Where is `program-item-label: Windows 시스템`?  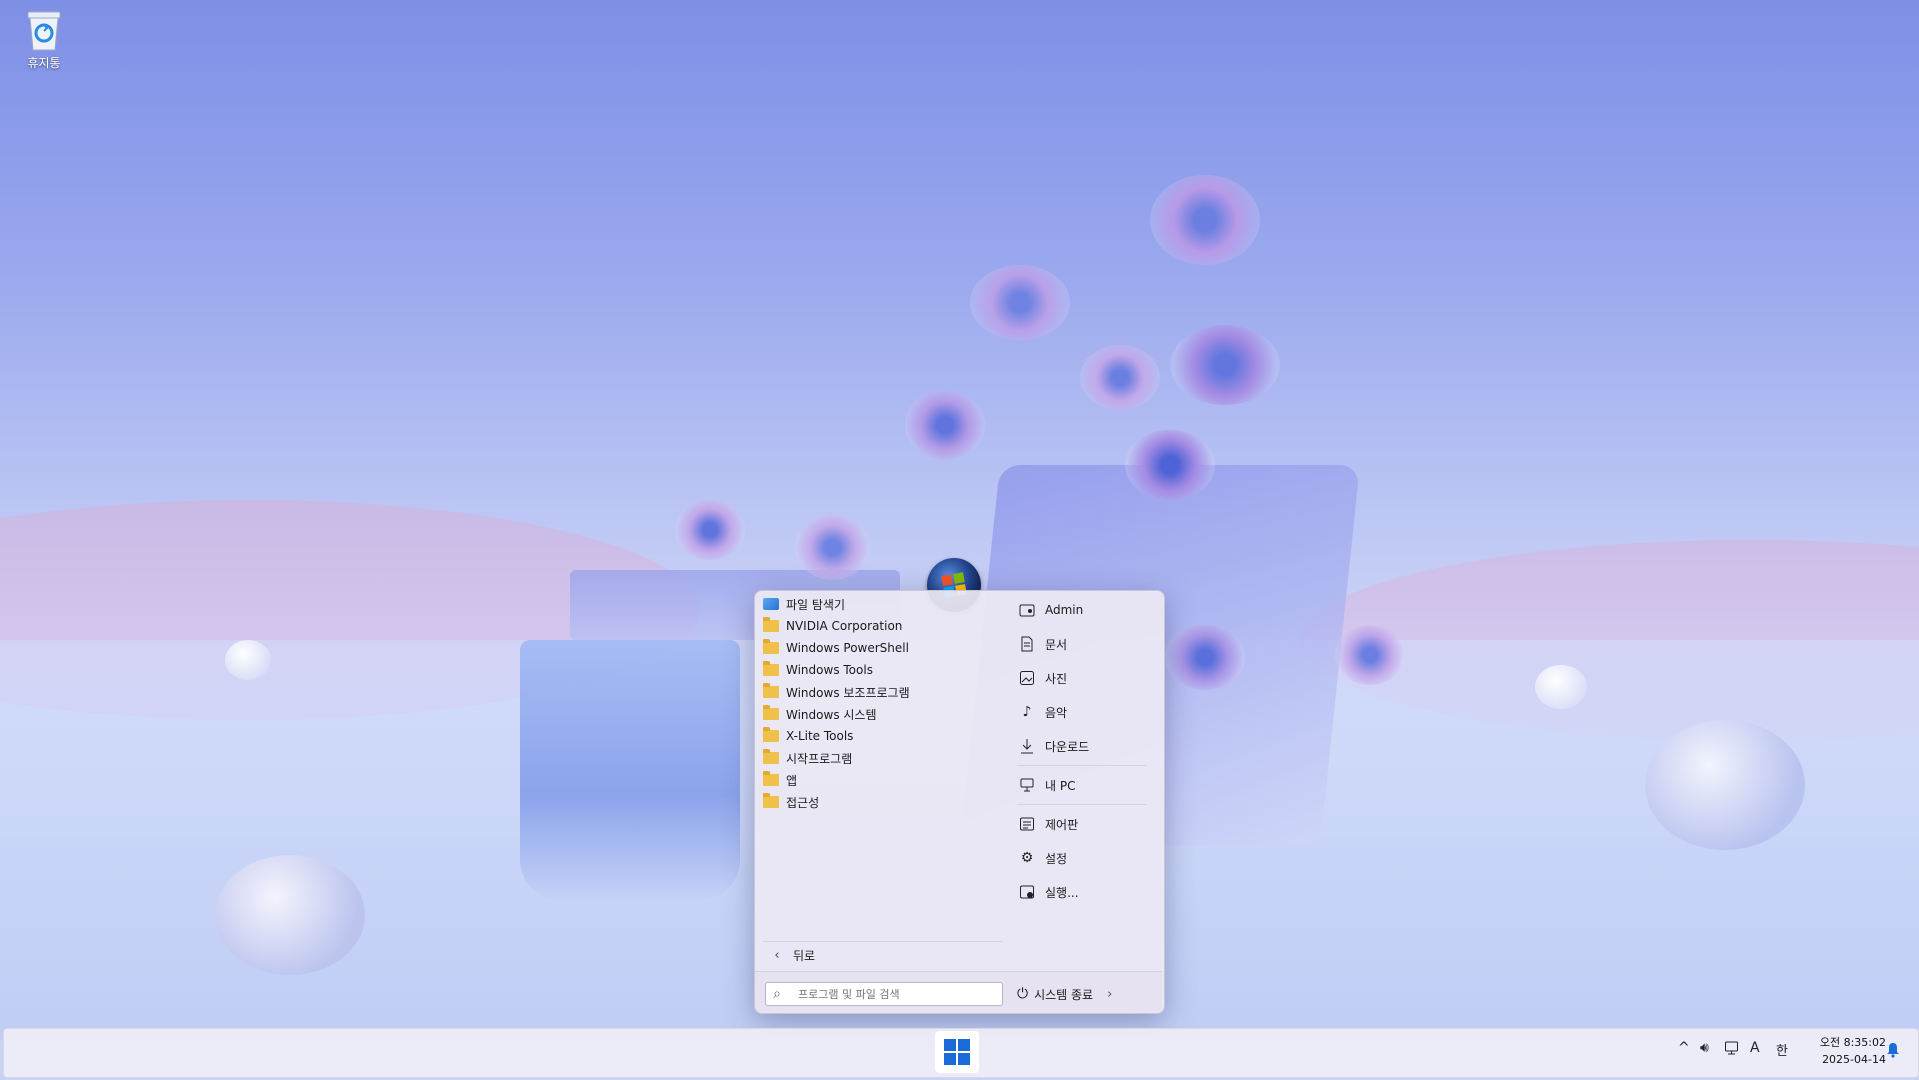 program-item-label: Windows 시스템 is located at coordinates (831, 714).